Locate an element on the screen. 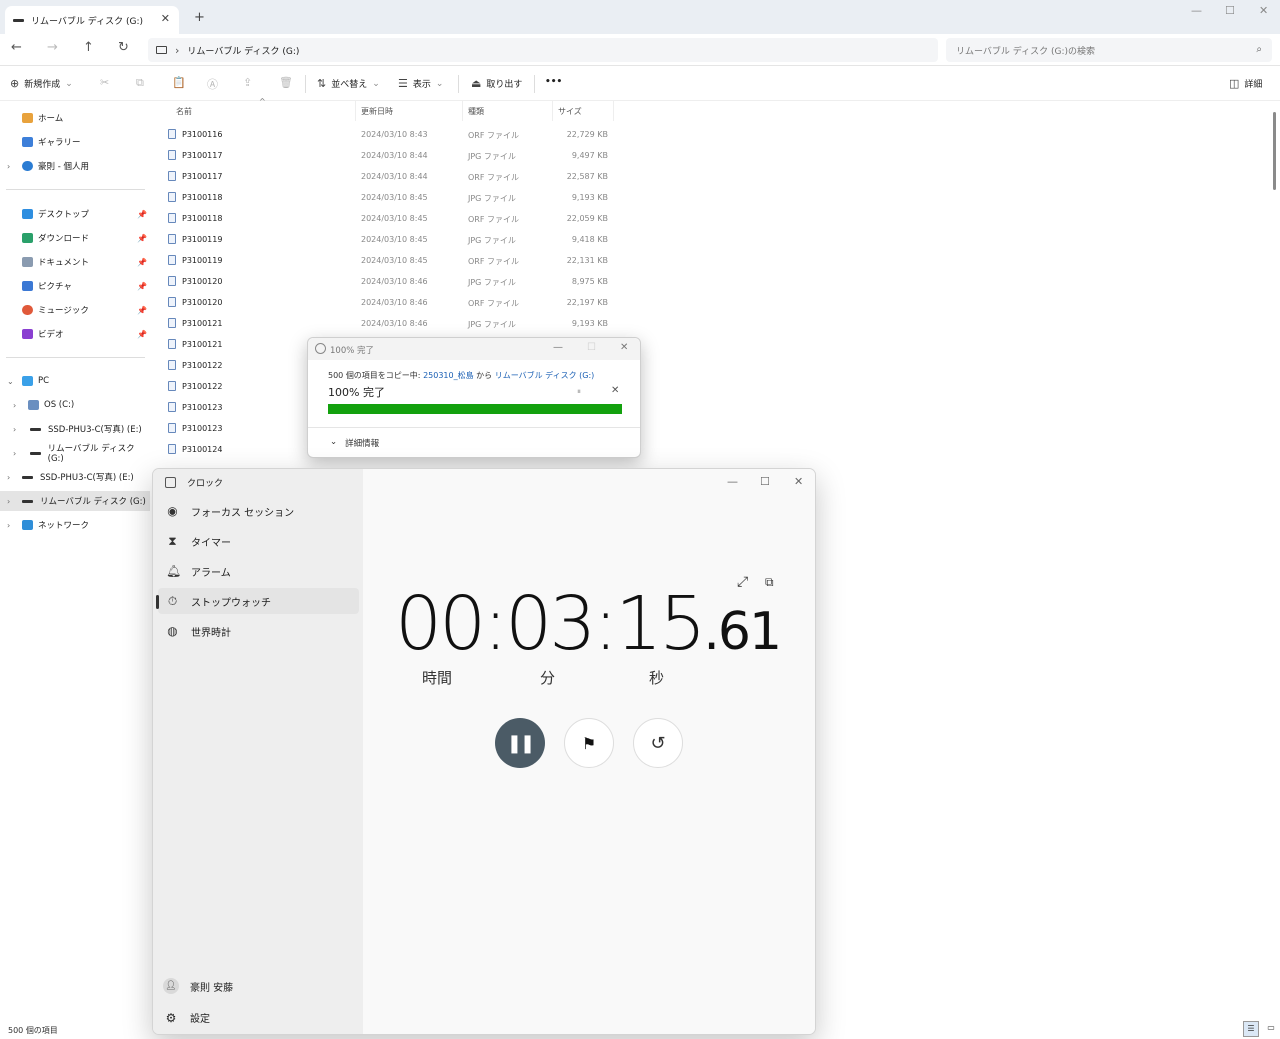 Image resolution: width=1280 pixels, height=1039 pixels. close-button: ✕ is located at coordinates (1263, 10).